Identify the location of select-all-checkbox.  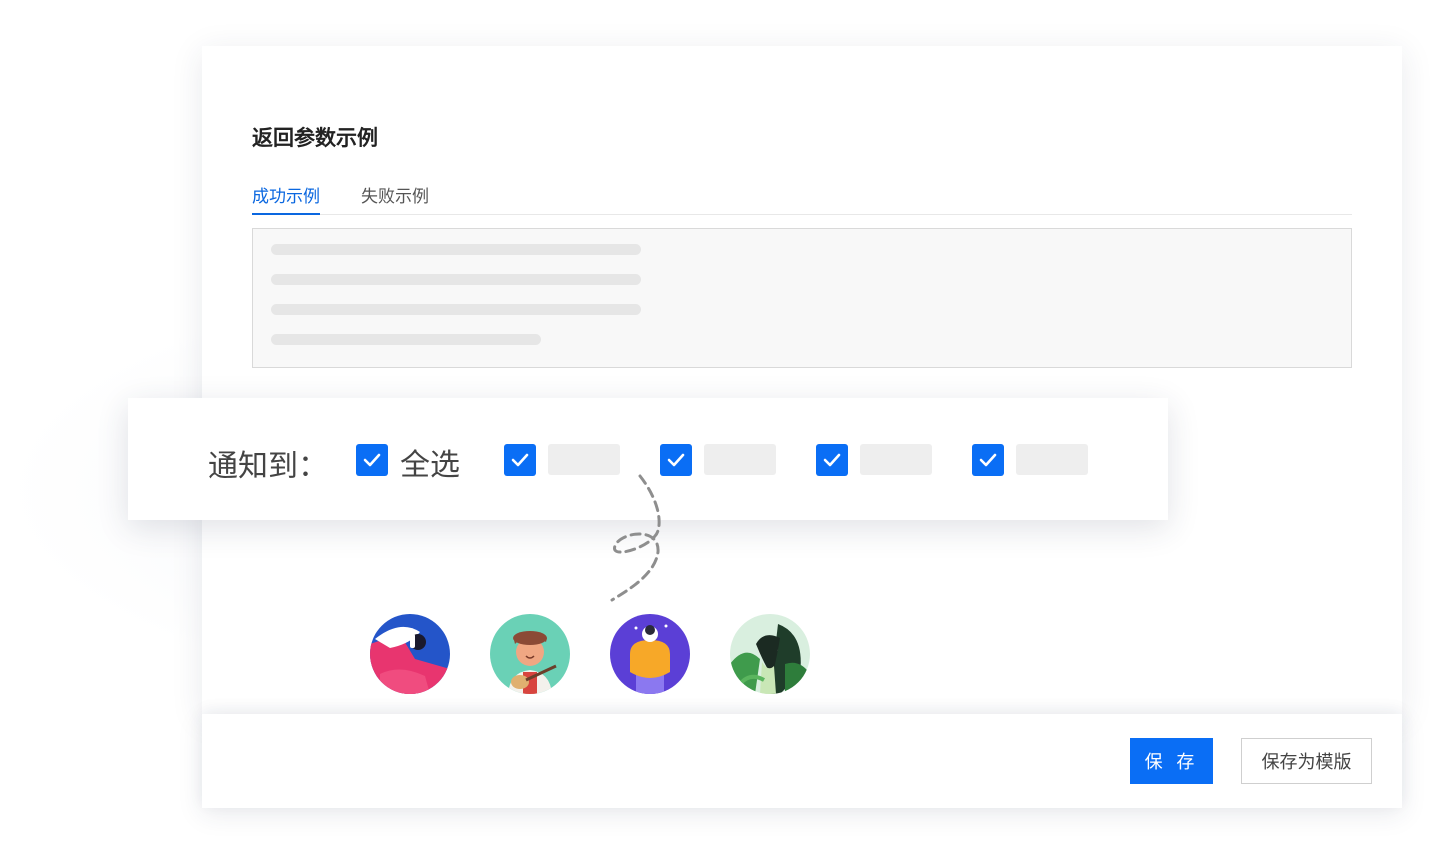
(372, 460).